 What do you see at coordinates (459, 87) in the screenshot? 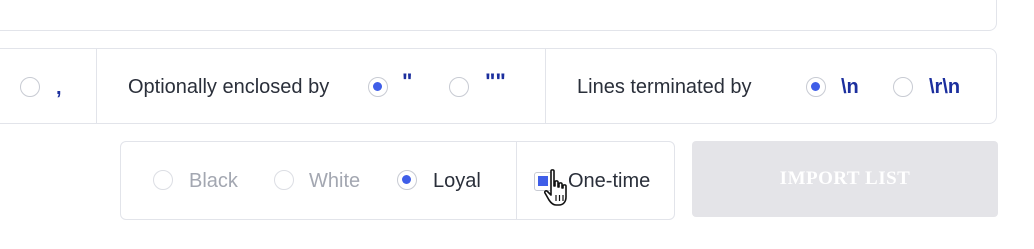
I see `radio-enclosed-double-double-quote` at bounding box center [459, 87].